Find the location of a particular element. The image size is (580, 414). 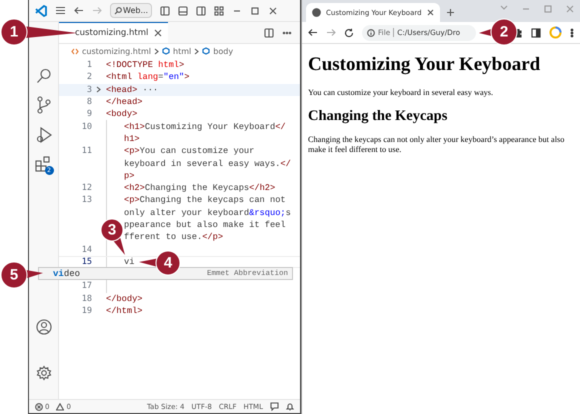

line-number: 10 is located at coordinates (86, 127).